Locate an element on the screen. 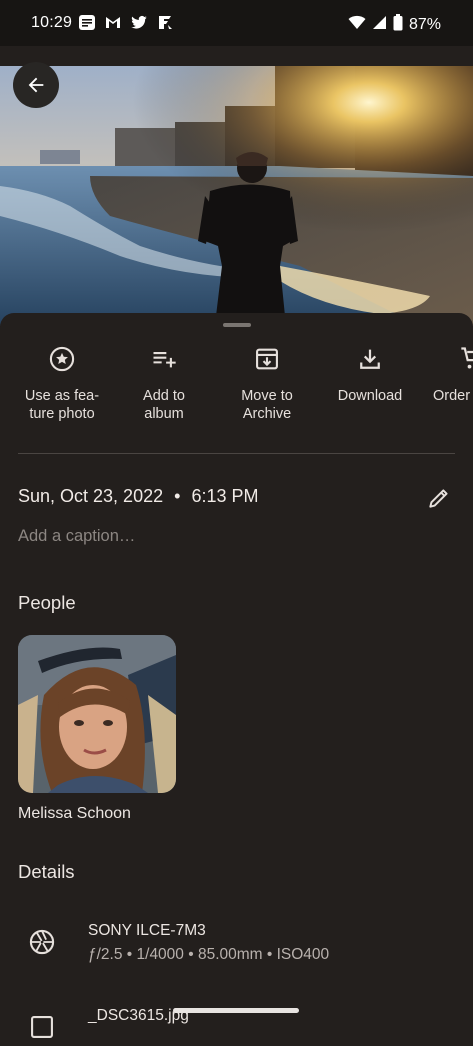 Image resolution: width=473 pixels, height=1046 pixels. action-label: Download is located at coordinates (370, 396).